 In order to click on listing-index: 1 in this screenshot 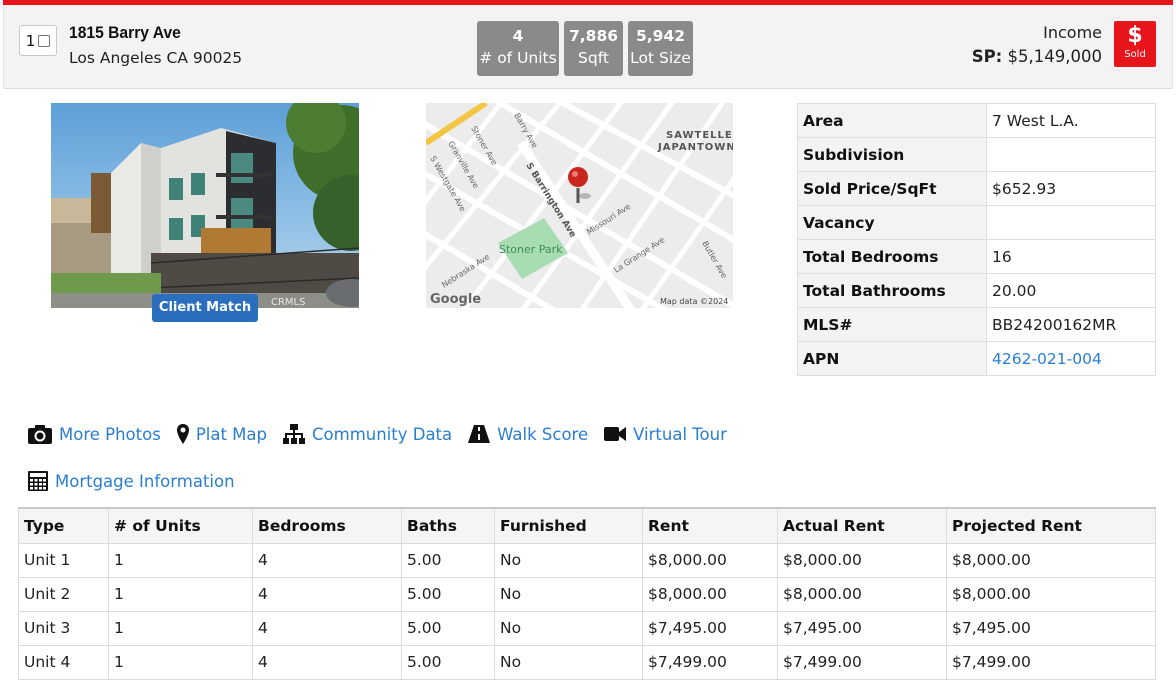, I will do `click(30, 40)`.